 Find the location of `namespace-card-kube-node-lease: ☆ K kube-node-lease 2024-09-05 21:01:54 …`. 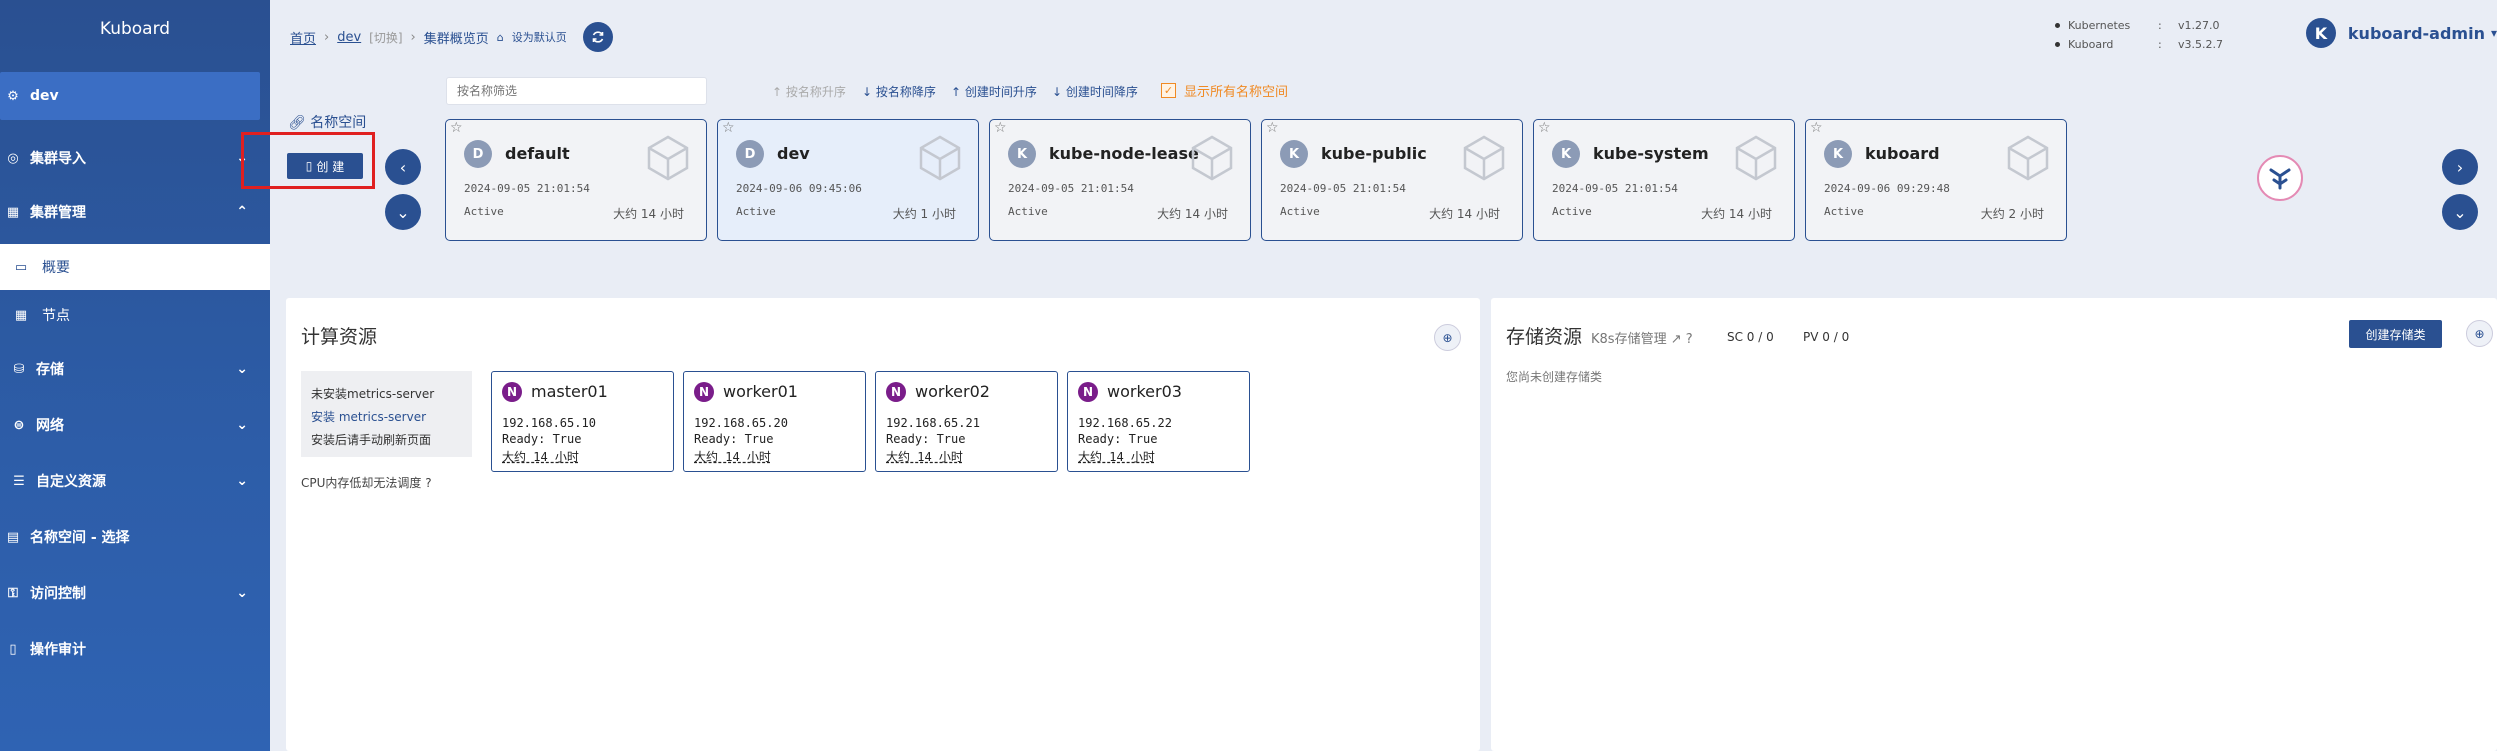

namespace-card-kube-node-lease: ☆ K kube-node-lease 2024-09-05 21:01:54 … is located at coordinates (1120, 180).